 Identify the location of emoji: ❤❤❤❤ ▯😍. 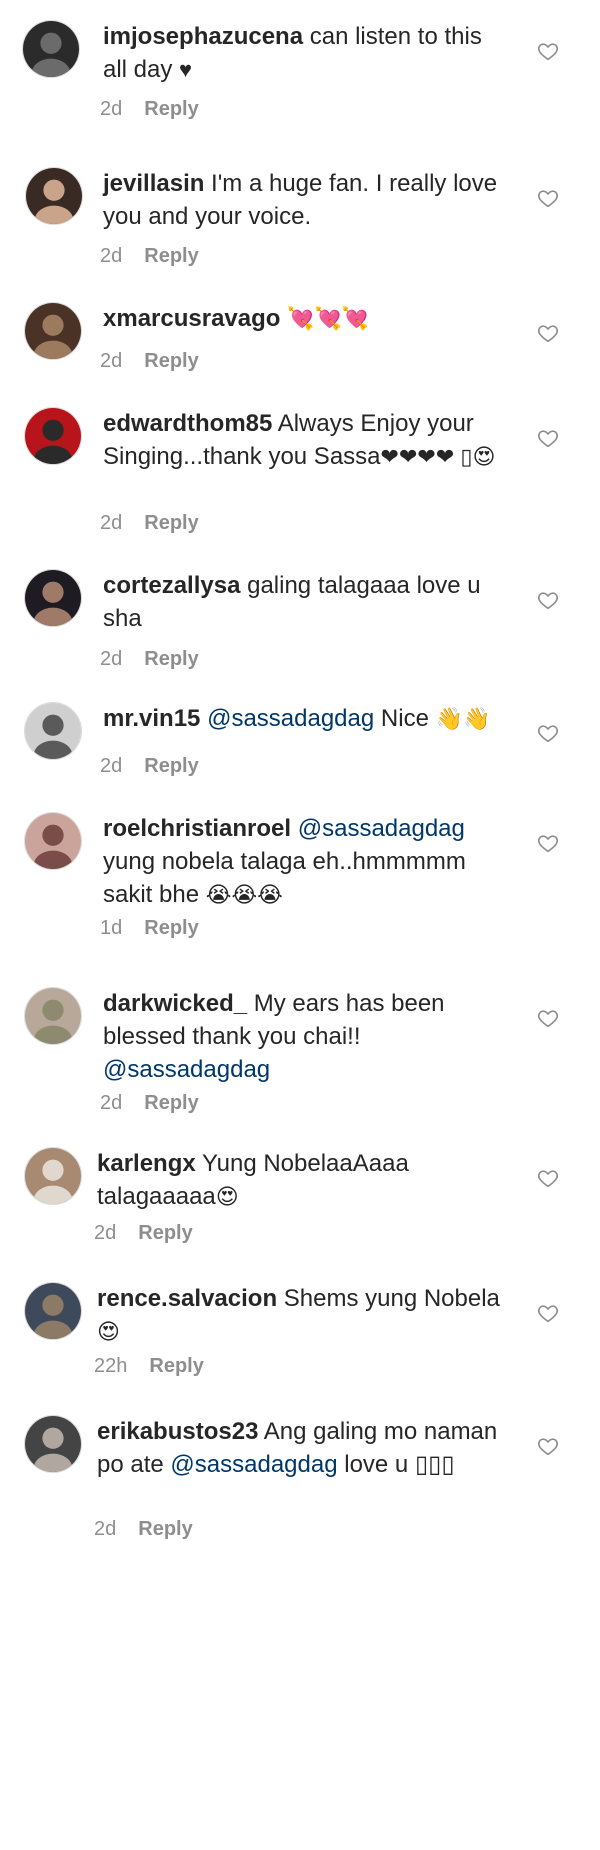
(438, 456).